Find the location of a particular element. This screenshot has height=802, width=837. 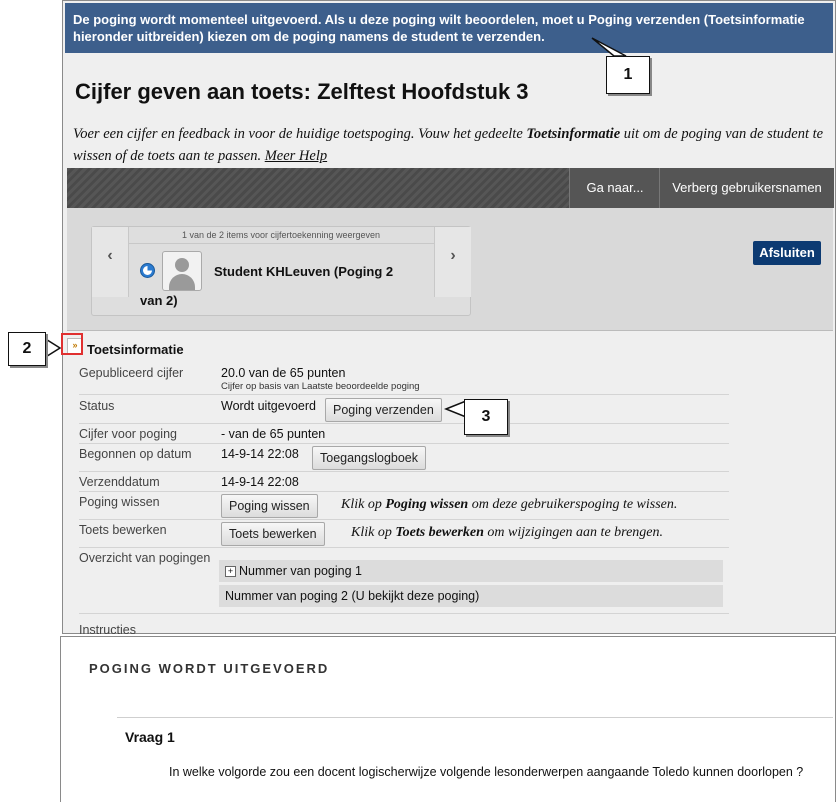

submitted-date-value: 14-9-14 22:08 is located at coordinates (260, 482).